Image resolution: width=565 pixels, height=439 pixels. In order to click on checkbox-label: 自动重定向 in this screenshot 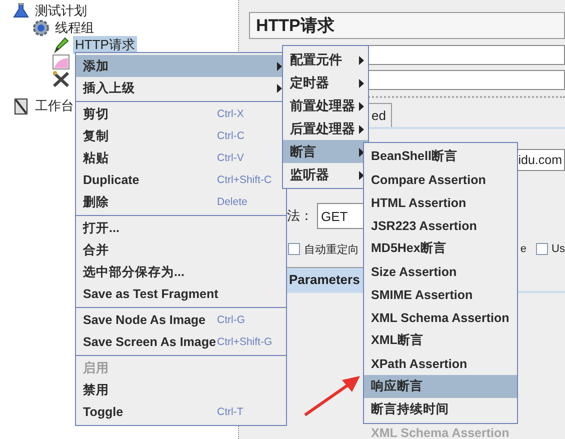, I will do `click(331, 249)`.